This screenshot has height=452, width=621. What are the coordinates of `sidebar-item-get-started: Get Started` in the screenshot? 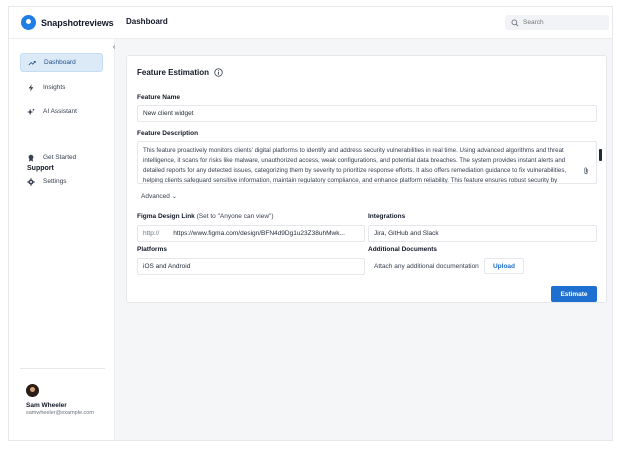 It's located at (61, 157).